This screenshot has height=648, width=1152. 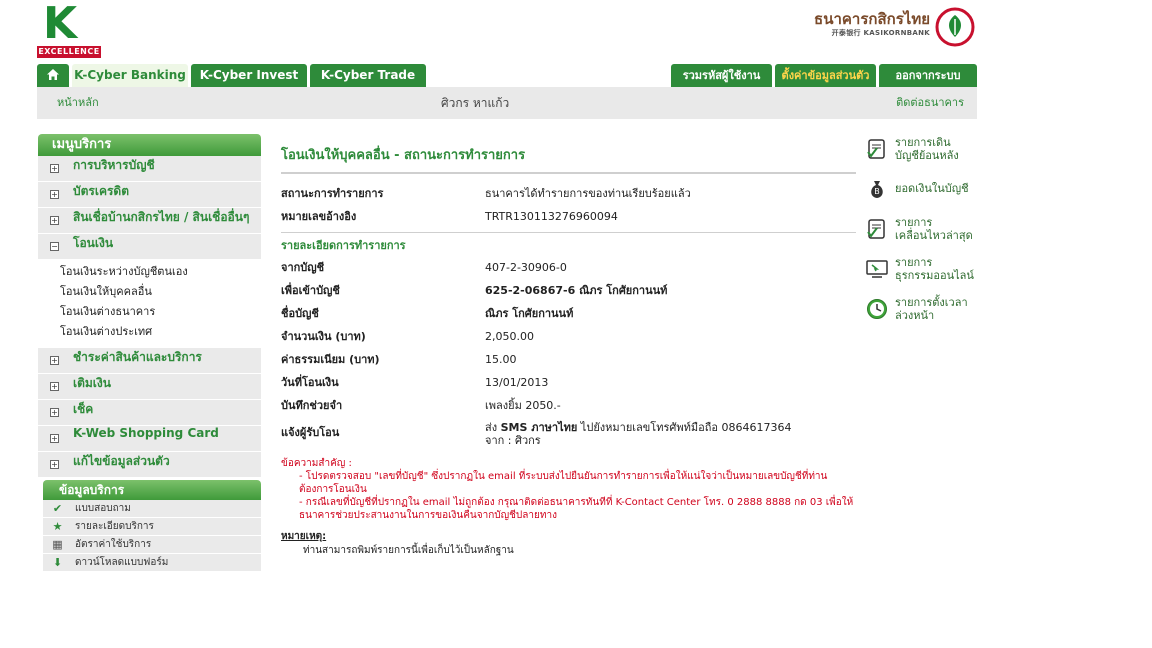 I want to click on logo-letter: K, so click(x=60, y=24).